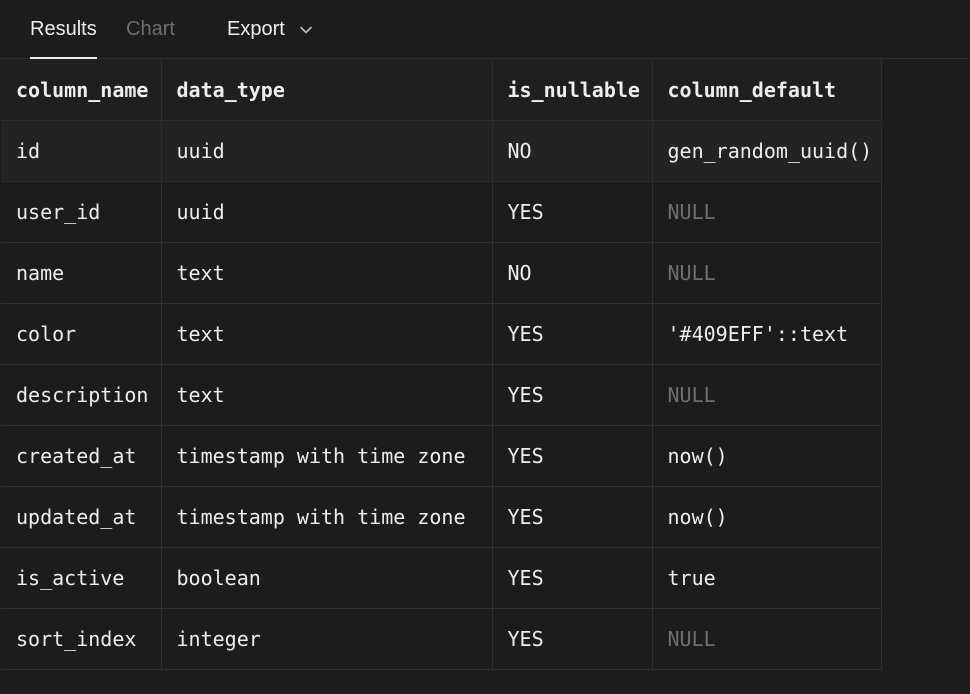  I want to click on cell-column-name: updated_at, so click(81, 517).